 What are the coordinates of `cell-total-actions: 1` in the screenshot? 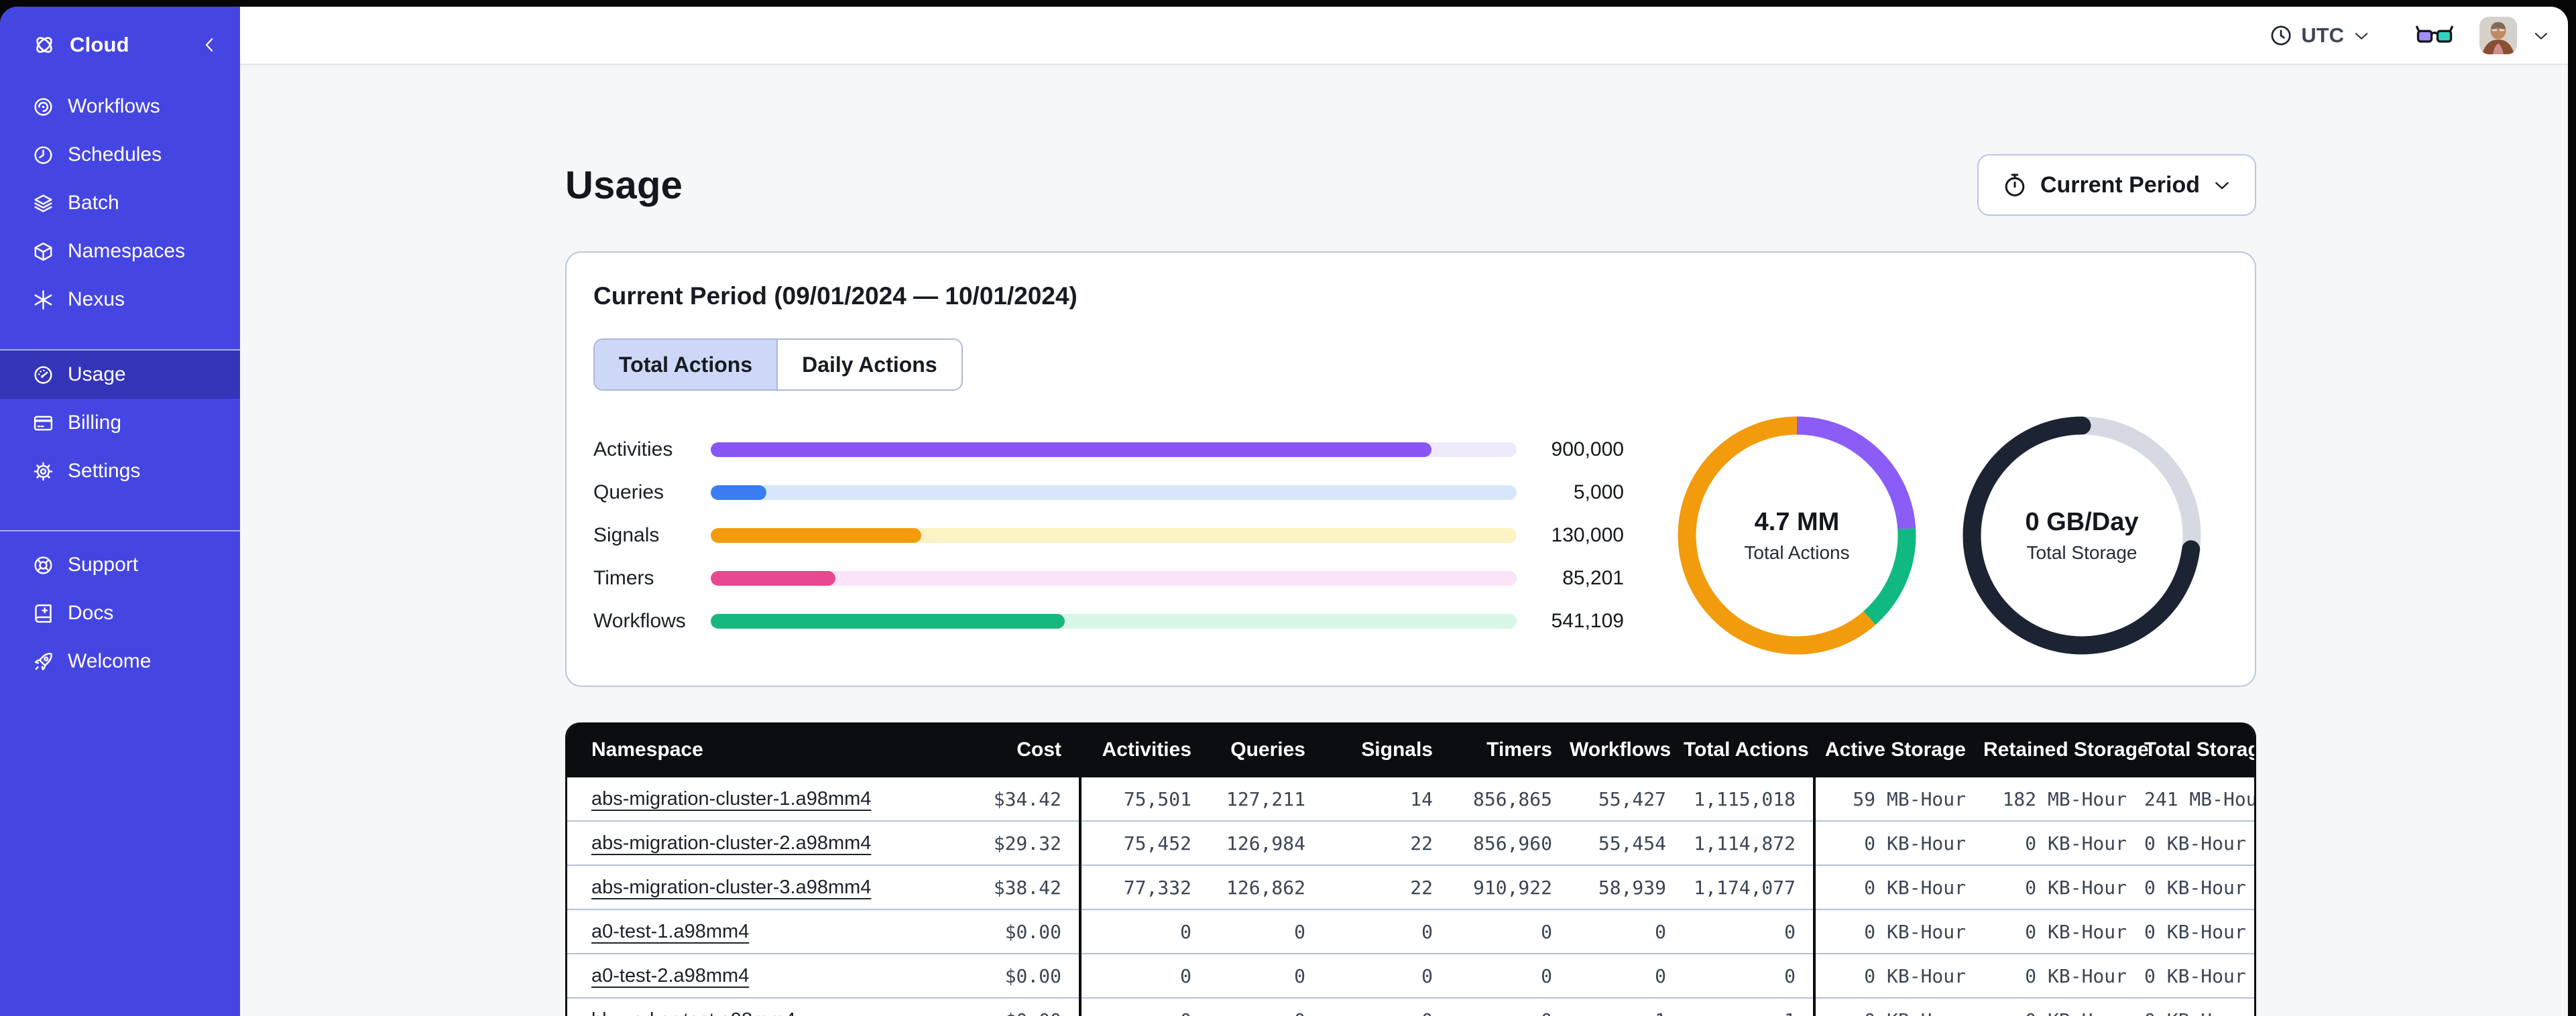 It's located at (1749, 1007).